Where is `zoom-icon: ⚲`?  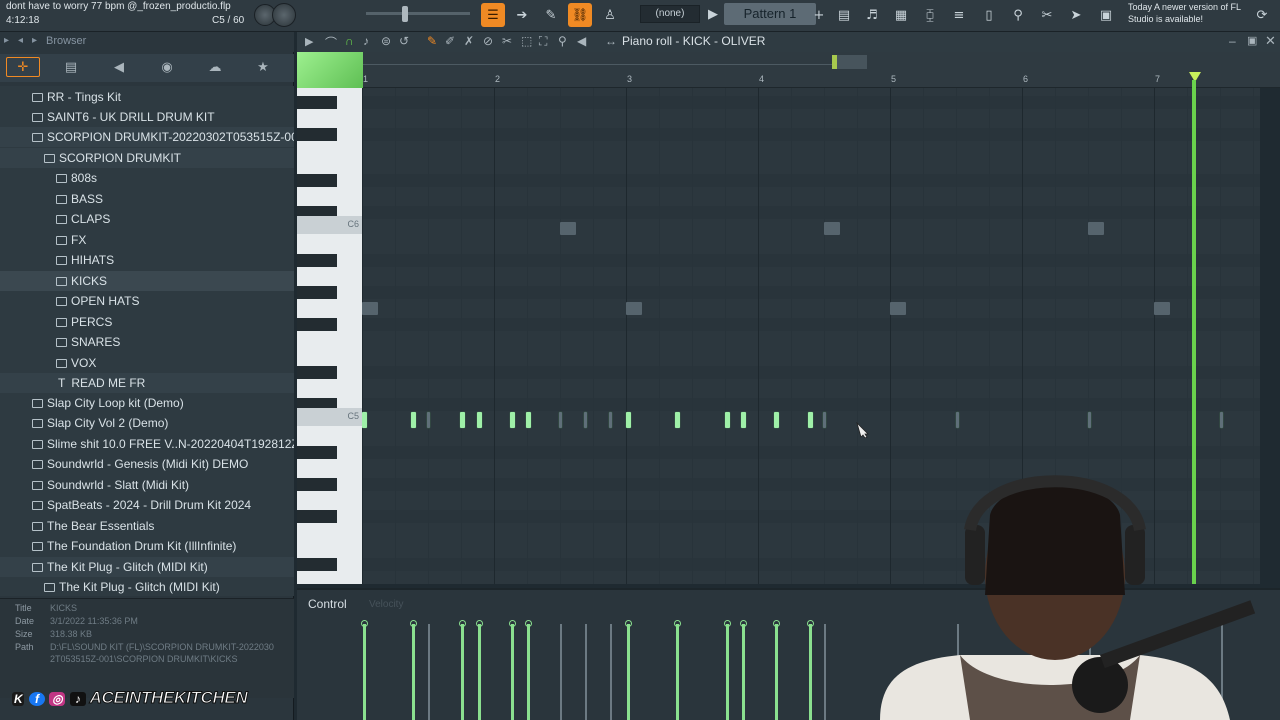 zoom-icon: ⚲ is located at coordinates (562, 41).